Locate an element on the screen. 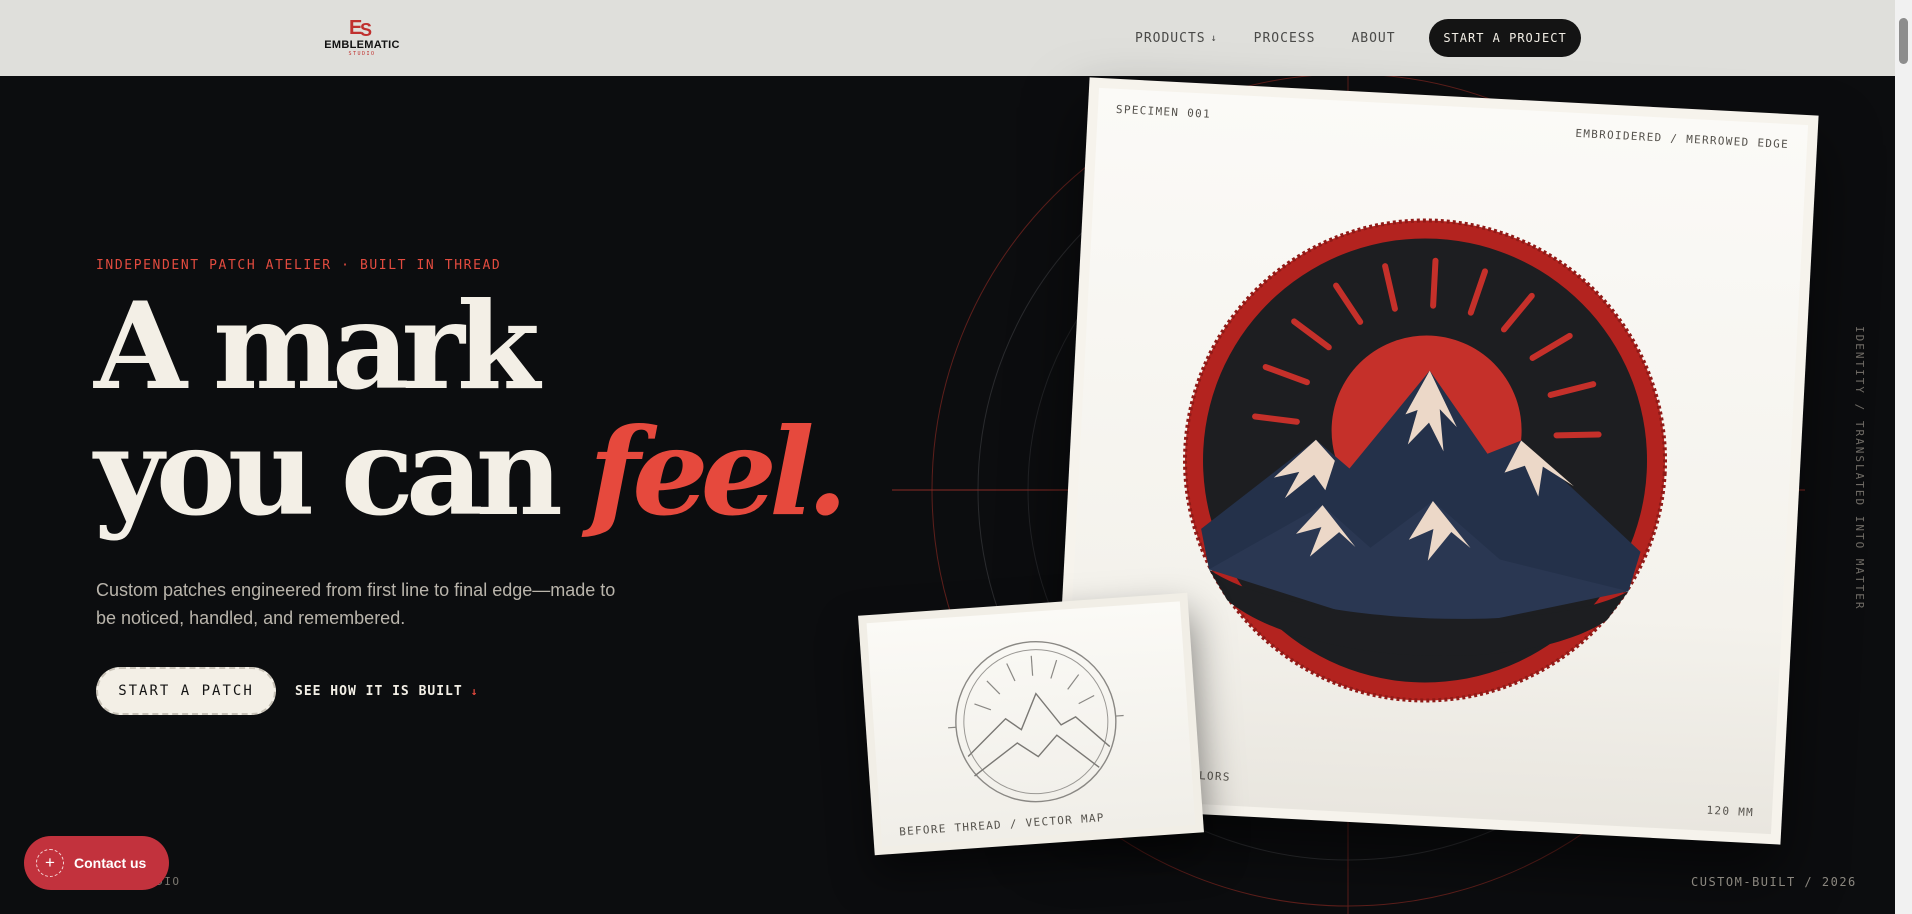 The width and height of the screenshot is (1912, 914). start-patch-button: START A PATCH is located at coordinates (186, 691).